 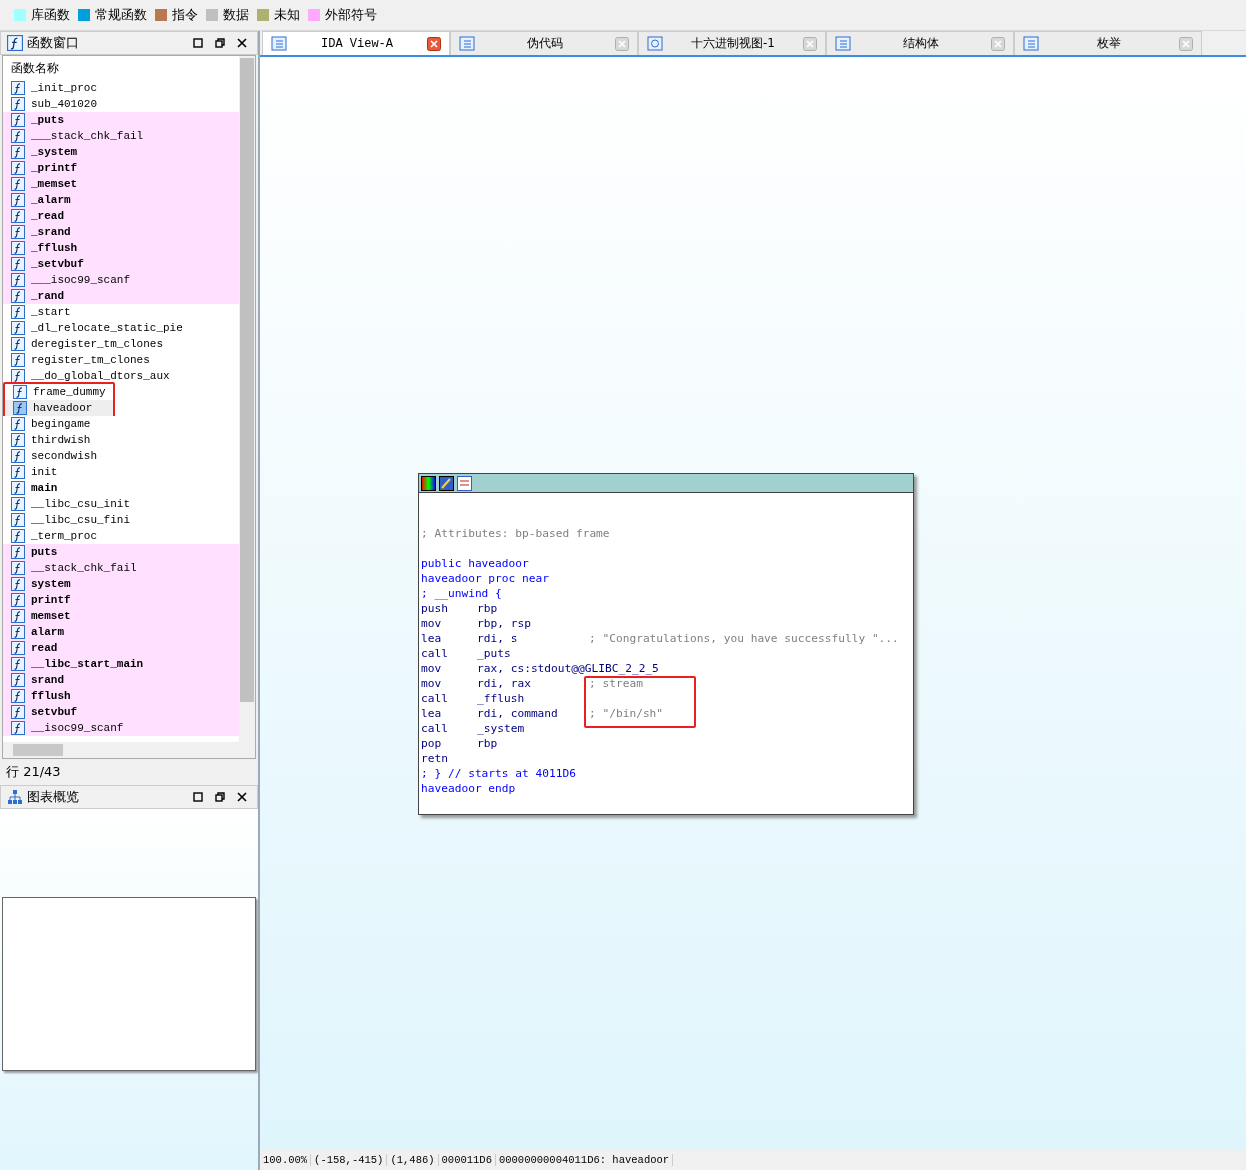 What do you see at coordinates (64, 88) in the screenshot?
I see `function-name: _init_proc` at bounding box center [64, 88].